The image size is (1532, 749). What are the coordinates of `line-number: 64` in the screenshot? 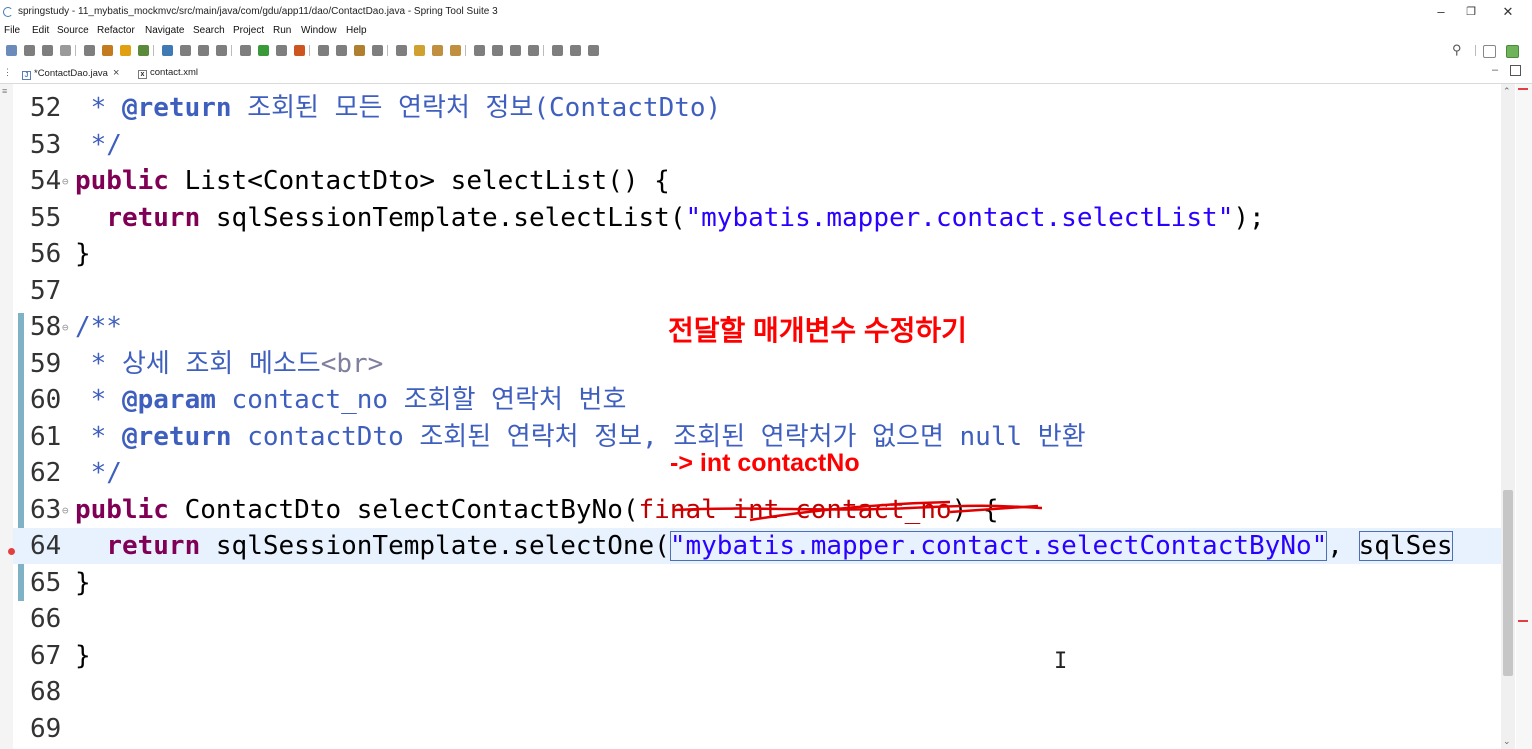 It's located at (46, 546).